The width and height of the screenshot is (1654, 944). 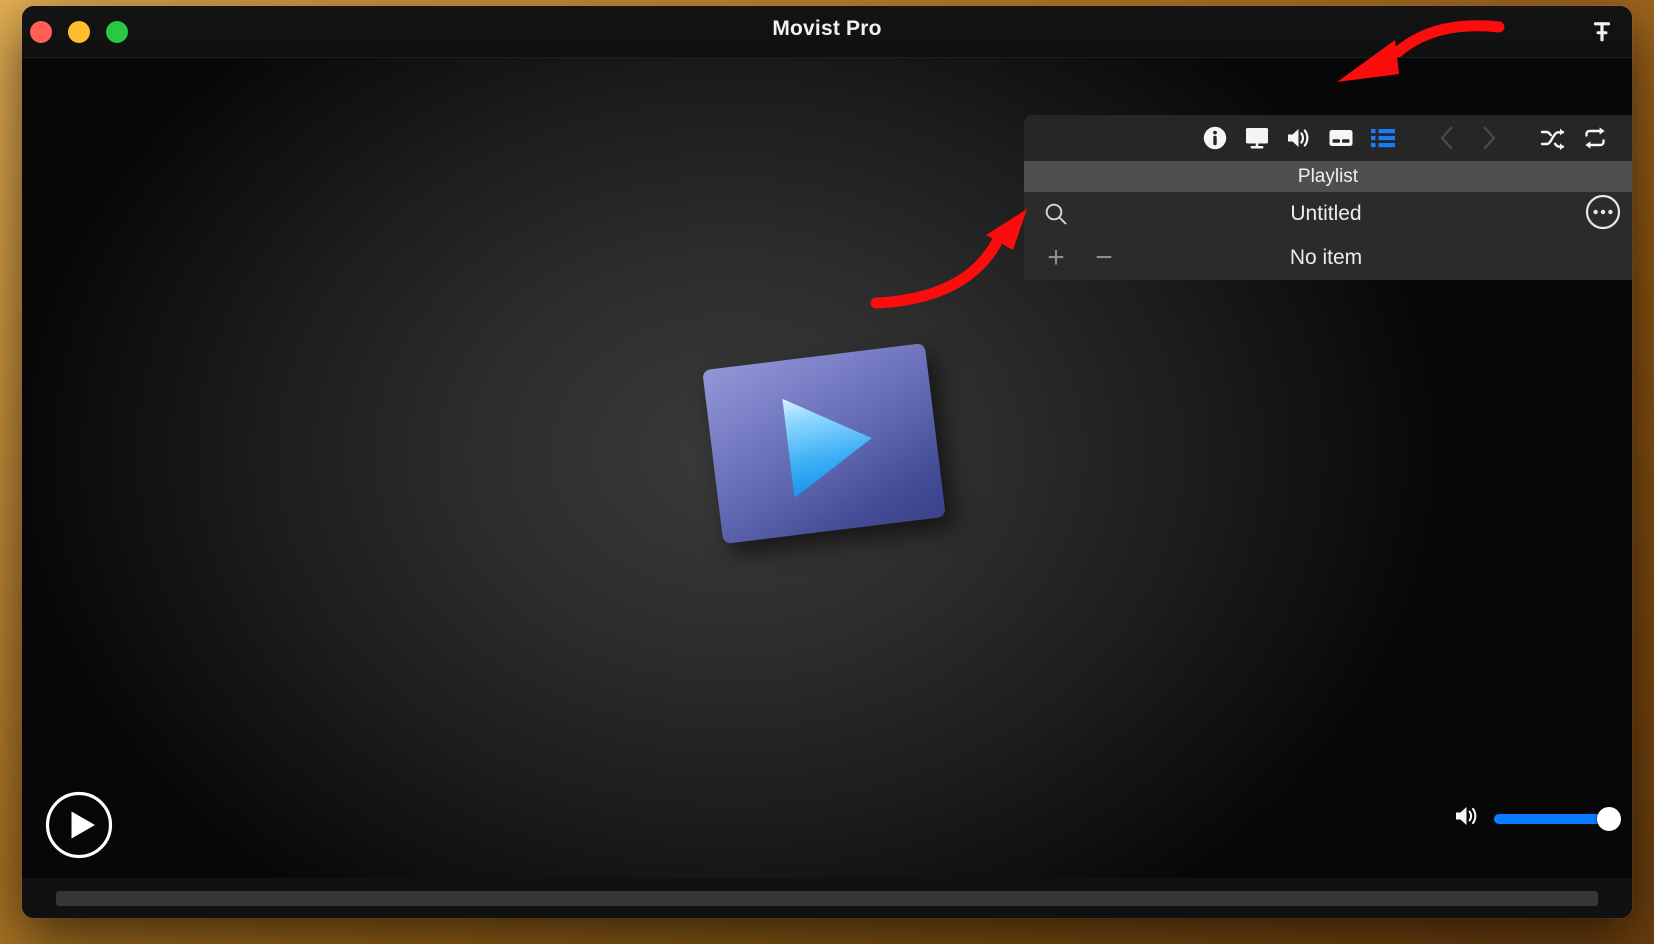 I want to click on progress-bar-area, so click(x=827, y=898).